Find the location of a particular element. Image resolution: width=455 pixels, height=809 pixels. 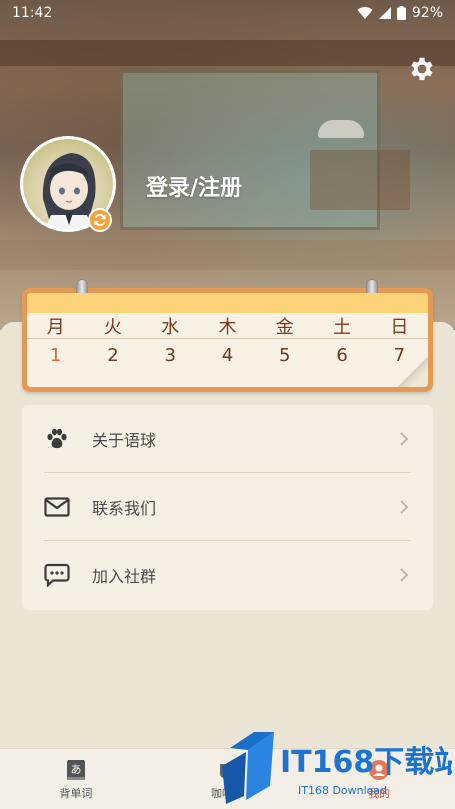

week-calendar: 月 火 水 木 金 土 日 1 2 3 4 5 6 7 is located at coordinates (227, 335).